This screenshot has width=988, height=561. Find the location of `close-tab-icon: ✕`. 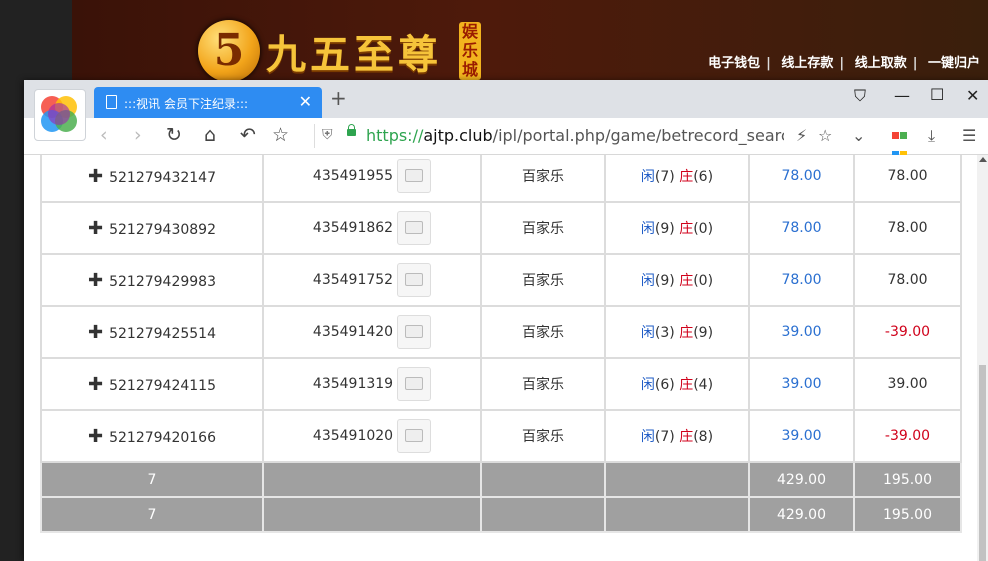

close-tab-icon: ✕ is located at coordinates (305, 101).